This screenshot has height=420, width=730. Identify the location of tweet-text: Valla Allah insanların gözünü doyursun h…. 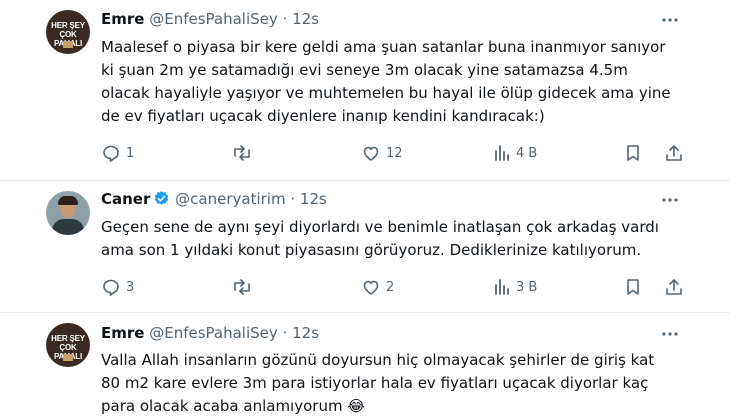
(401, 383).